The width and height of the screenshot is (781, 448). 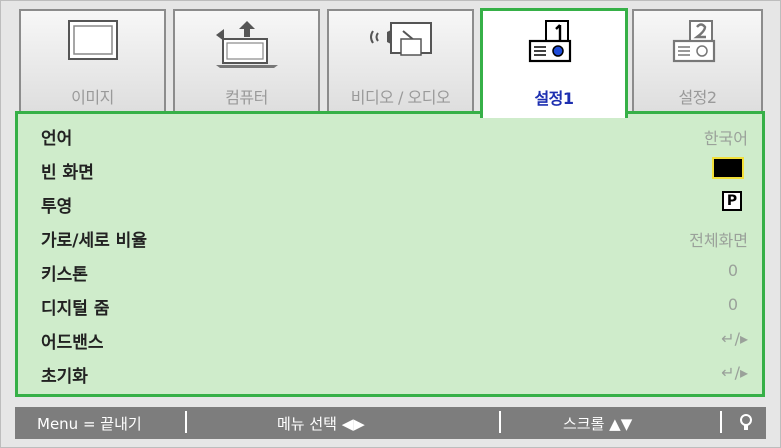 What do you see at coordinates (64, 275) in the screenshot?
I see `row-label: 키스톤` at bounding box center [64, 275].